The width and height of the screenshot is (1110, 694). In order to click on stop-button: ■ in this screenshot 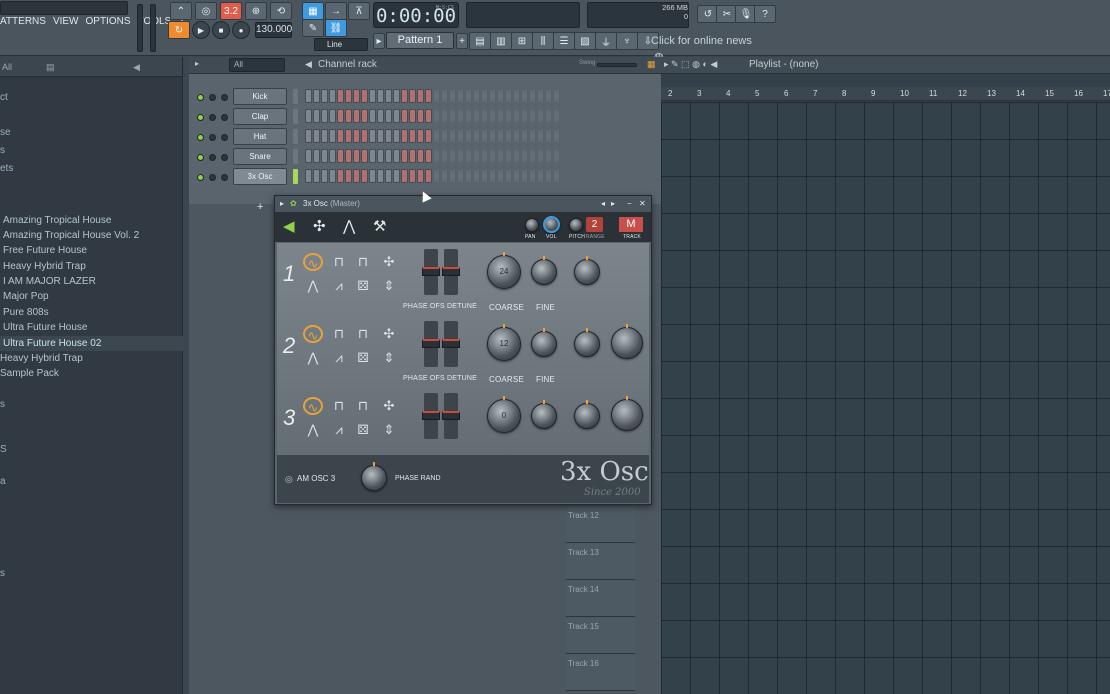, I will do `click(221, 30)`.